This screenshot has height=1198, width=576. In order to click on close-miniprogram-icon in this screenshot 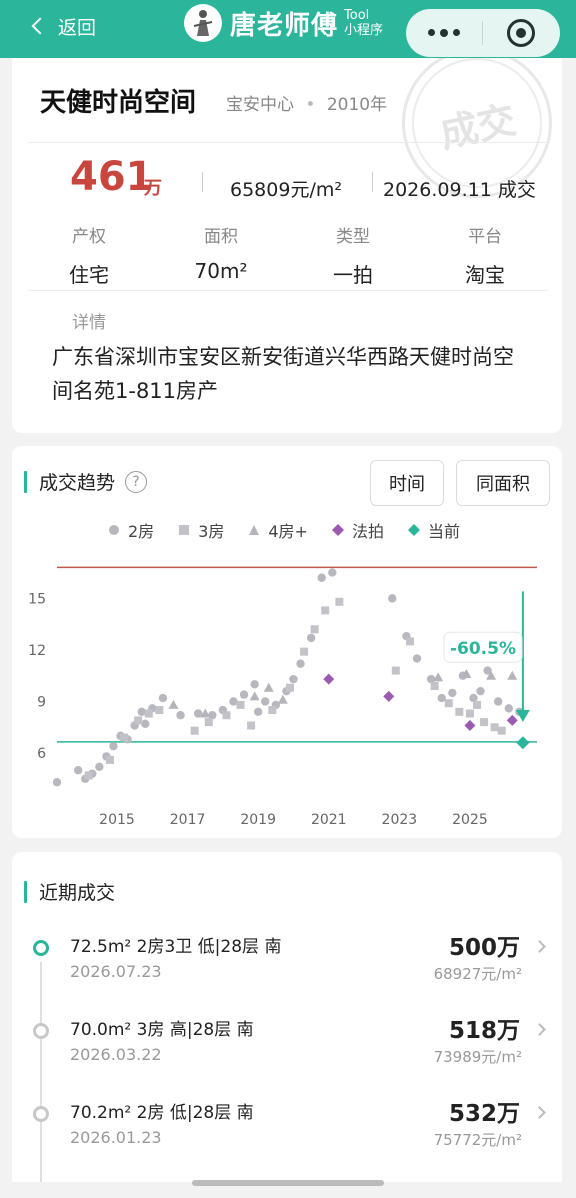, I will do `click(521, 33)`.